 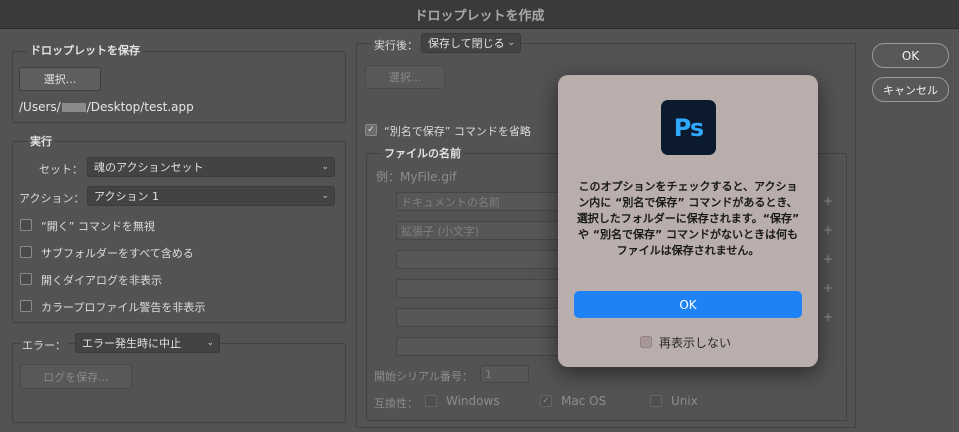 I want to click on compat-windows-label: Windows, so click(x=473, y=401).